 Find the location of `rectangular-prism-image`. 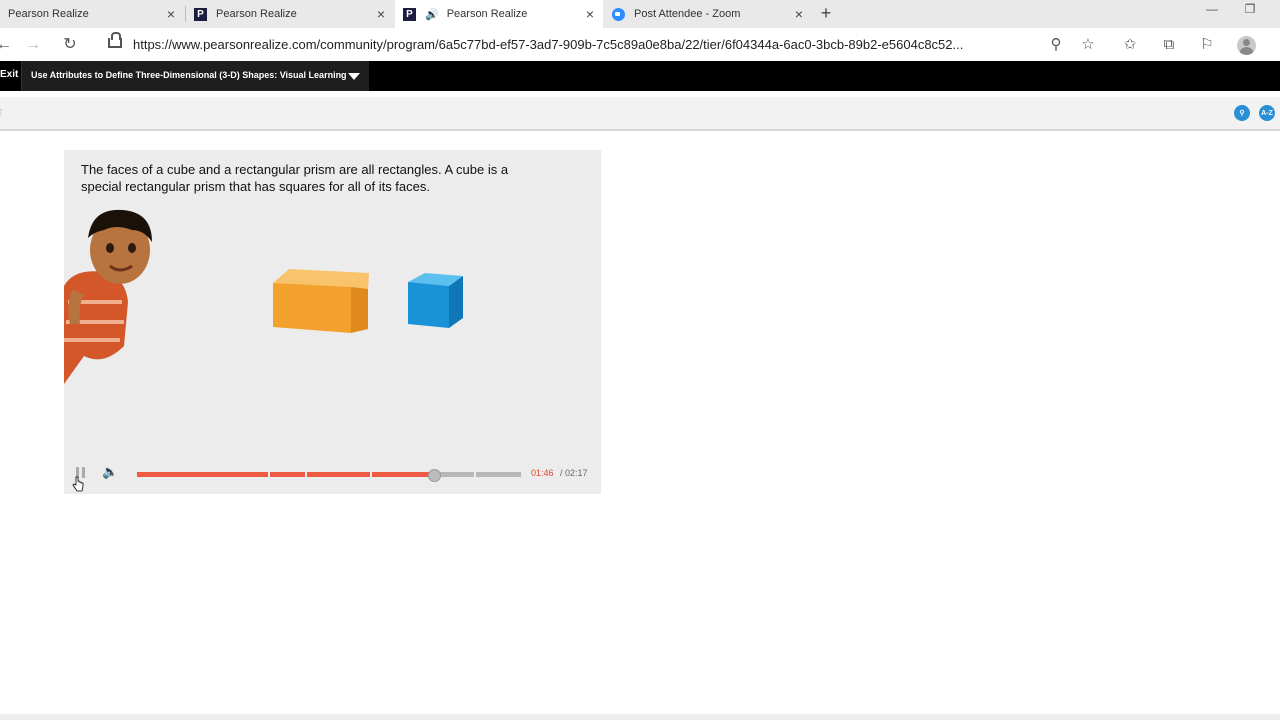

rectangular-prism-image is located at coordinates (321, 301).